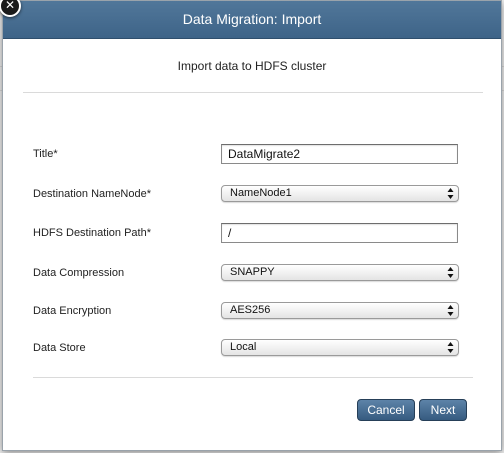 The height and width of the screenshot is (453, 504). Describe the element at coordinates (386, 410) in the screenshot. I see `cancel-button: Cancel` at that location.